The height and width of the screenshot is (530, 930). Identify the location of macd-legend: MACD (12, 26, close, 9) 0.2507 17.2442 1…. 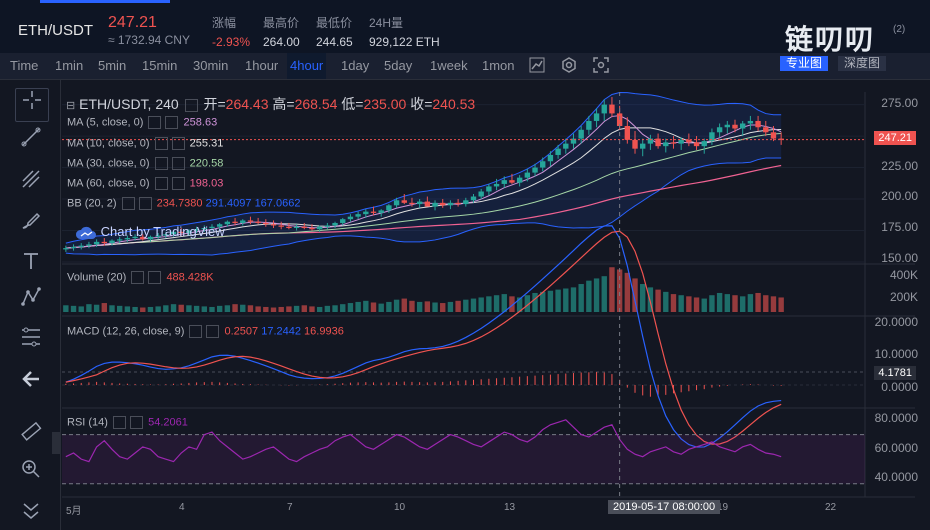
(205, 331).